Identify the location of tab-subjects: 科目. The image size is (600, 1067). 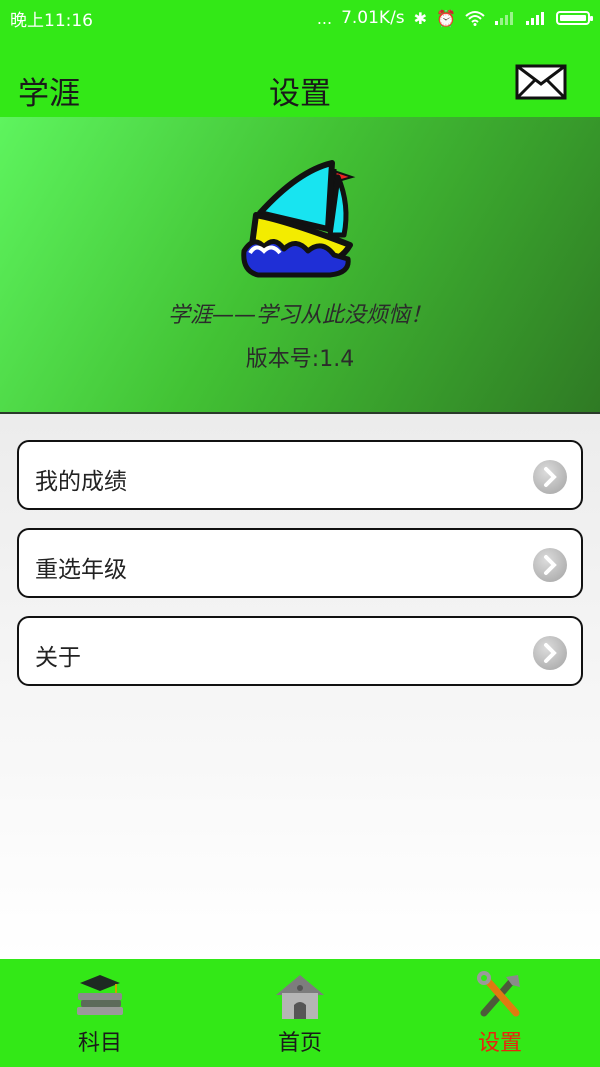
(100, 1013).